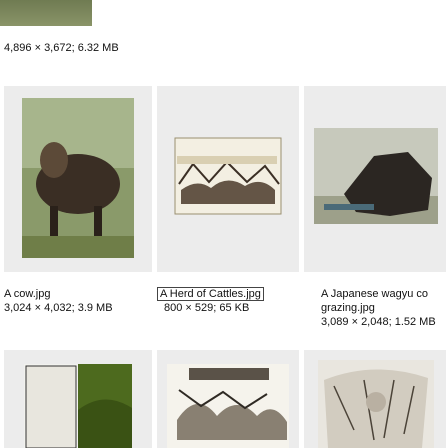  Describe the element at coordinates (46, 15) in the screenshot. I see `thumbnail-top-partial` at that location.